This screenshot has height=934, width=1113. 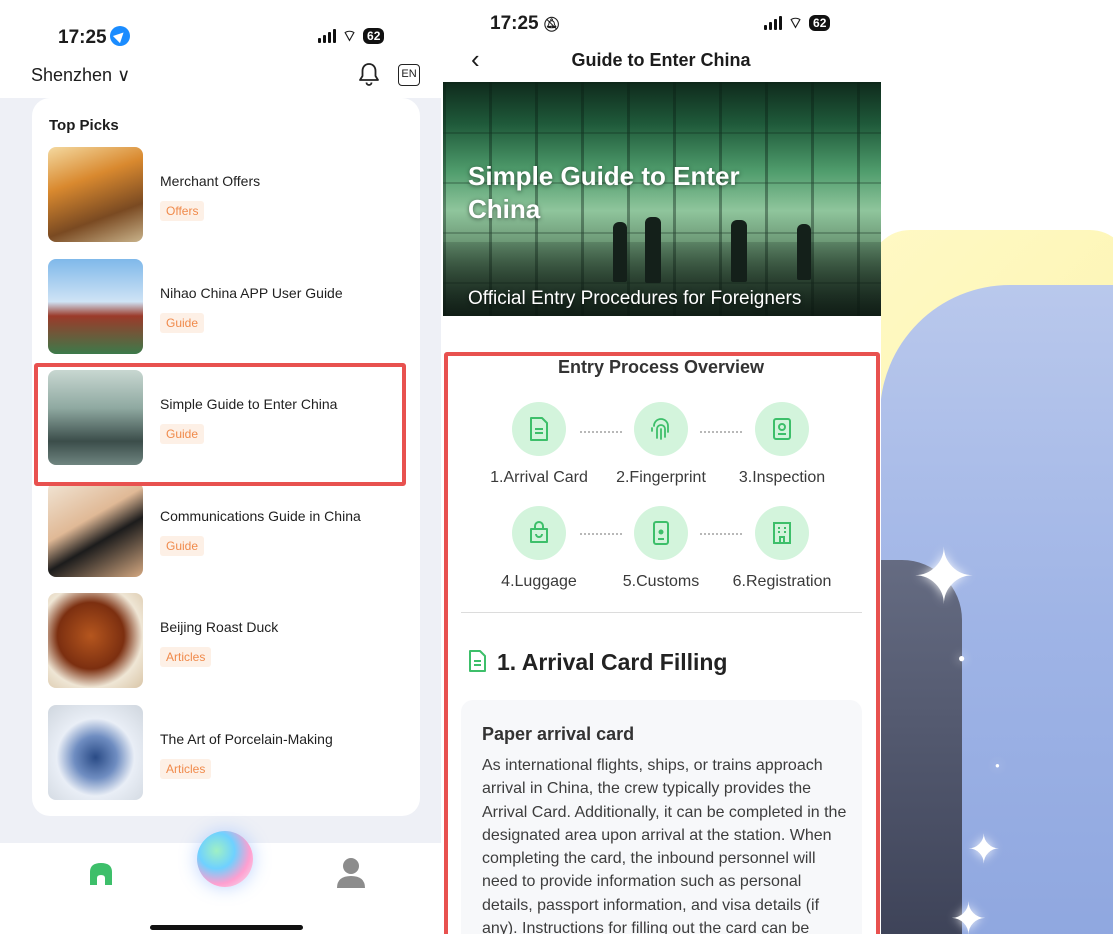 What do you see at coordinates (246, 739) in the screenshot?
I see `item-title: The Art of Porcelain-Making` at bounding box center [246, 739].